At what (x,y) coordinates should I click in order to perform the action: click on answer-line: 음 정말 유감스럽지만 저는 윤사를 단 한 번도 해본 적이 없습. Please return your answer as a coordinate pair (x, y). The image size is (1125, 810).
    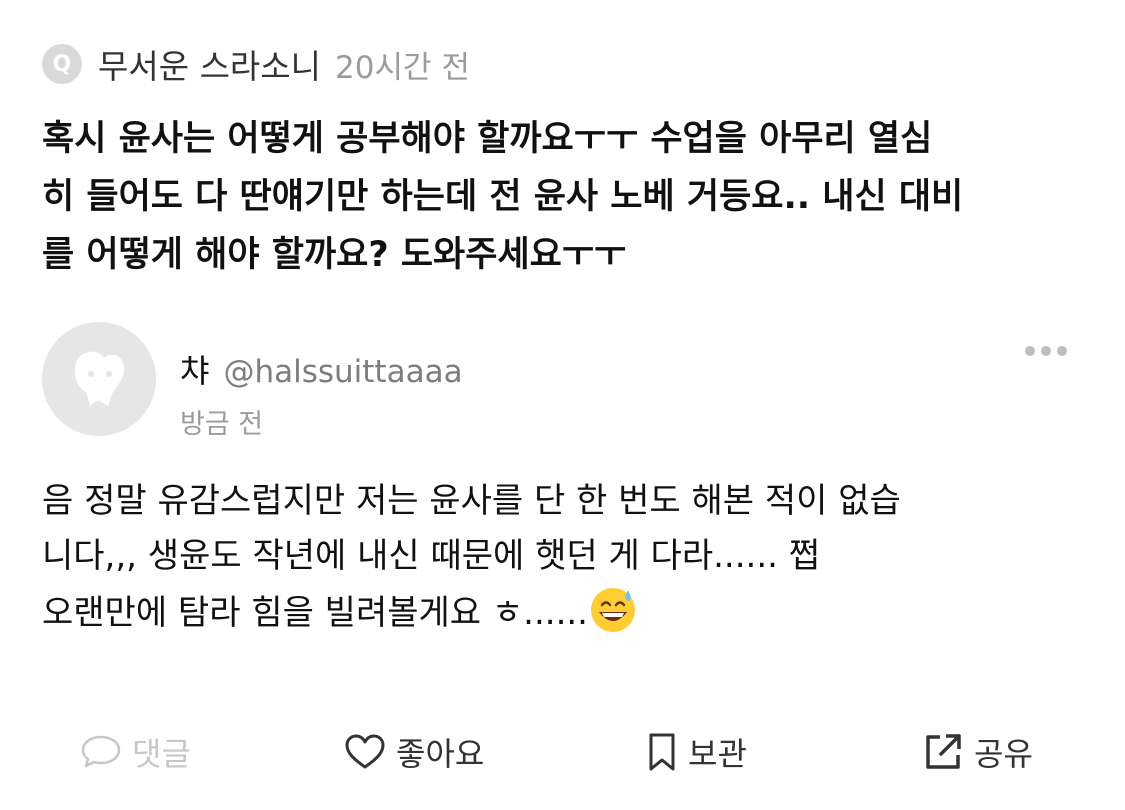
    Looking at the image, I should click on (471, 501).